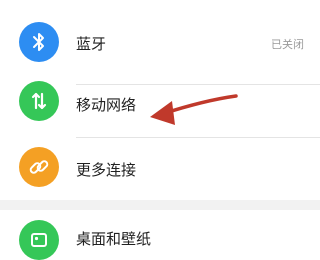 The width and height of the screenshot is (320, 260). What do you see at coordinates (39, 101) in the screenshot?
I see `mobile-data-arrows-icon` at bounding box center [39, 101].